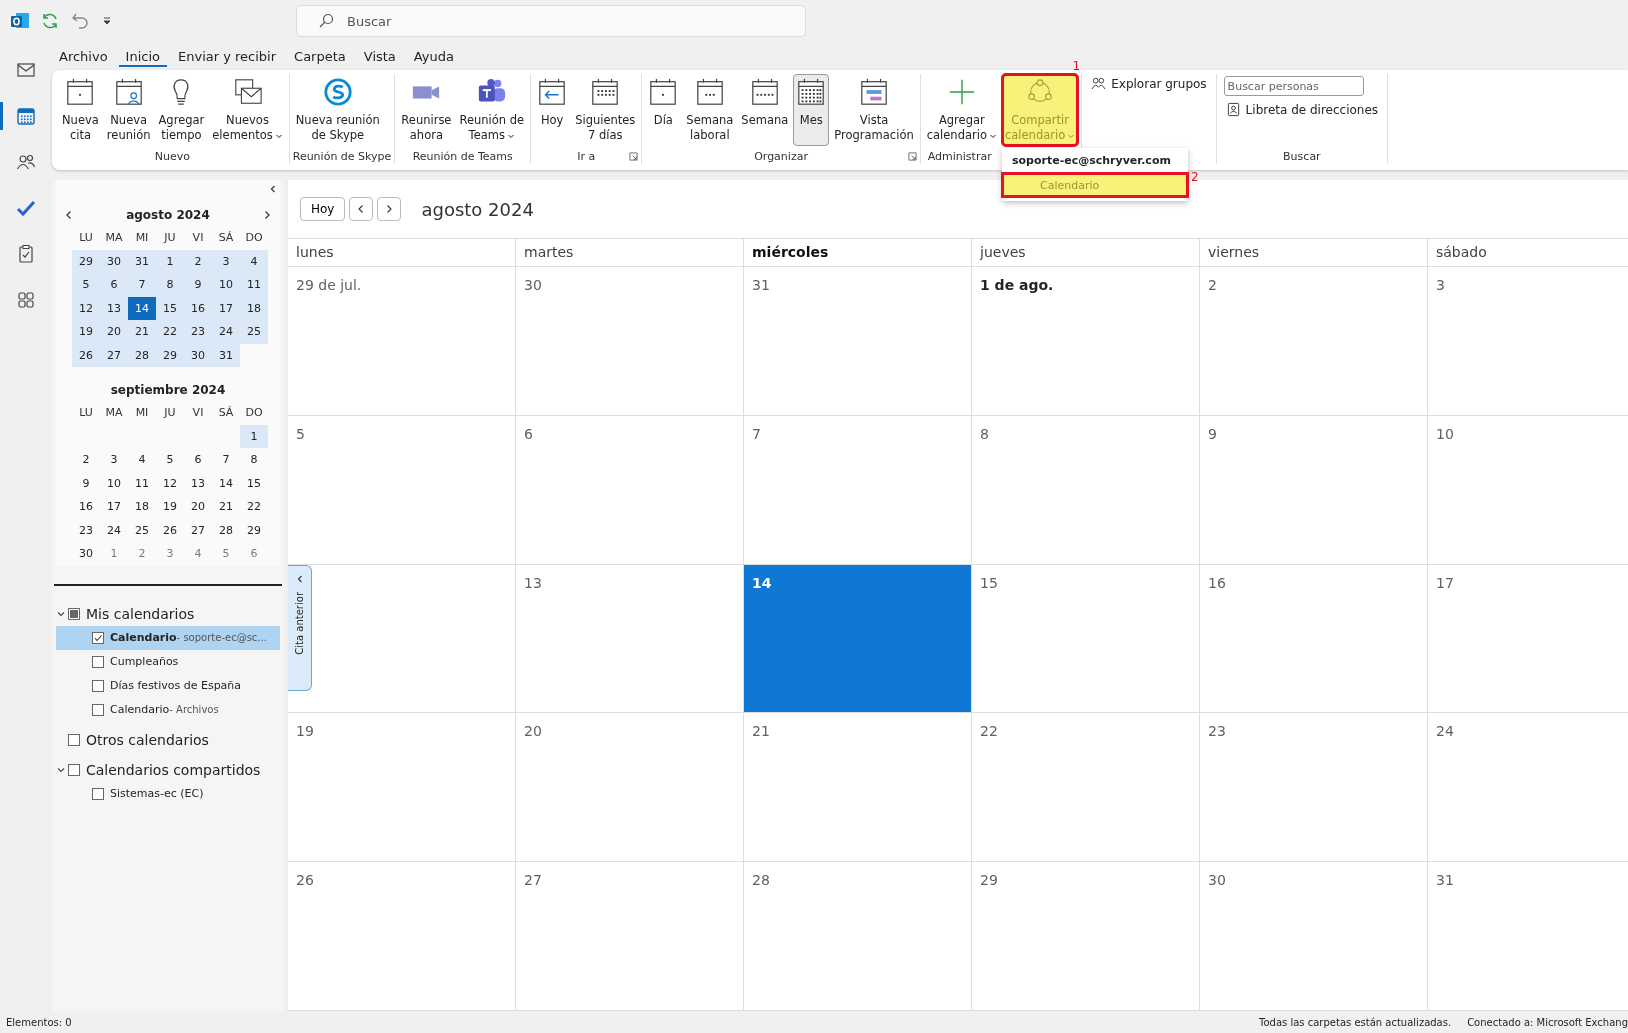 The width and height of the screenshot is (1628, 1033). Describe the element at coordinates (80, 21) in the screenshot. I see `undo-icon` at that location.